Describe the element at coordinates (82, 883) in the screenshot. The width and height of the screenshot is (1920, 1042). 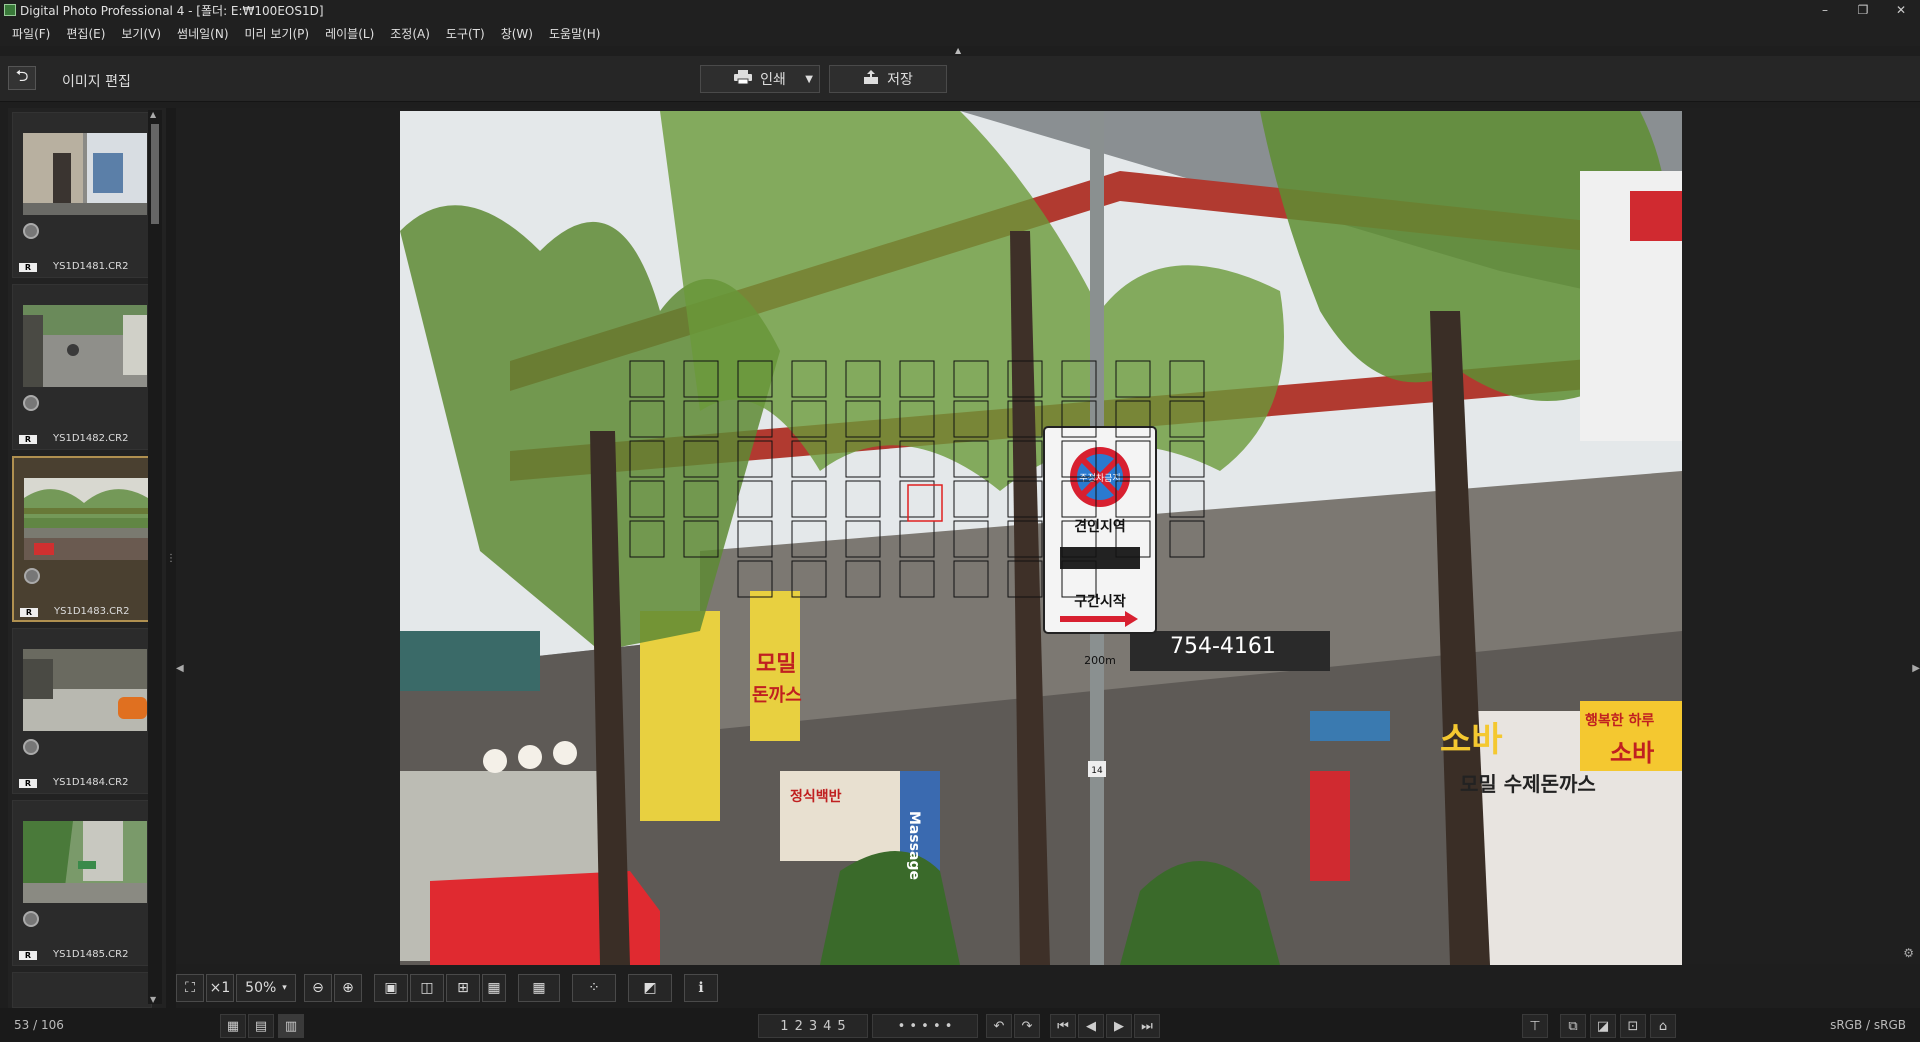
I see `thumbnail-item: R YS1D1485.CR2` at that location.